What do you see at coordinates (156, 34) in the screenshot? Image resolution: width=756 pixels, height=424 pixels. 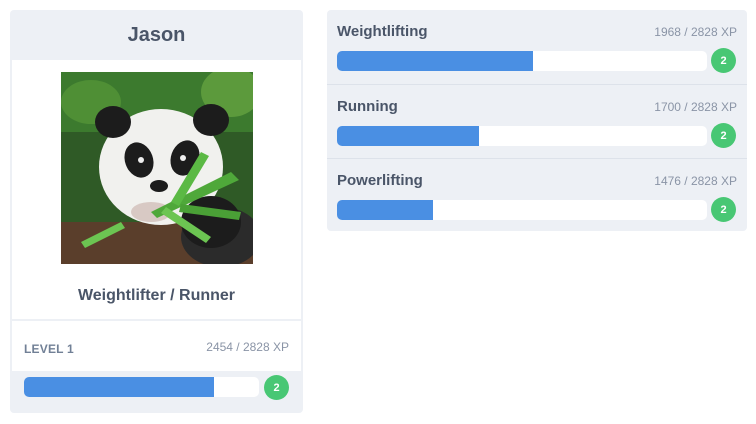 I see `profile-name: Jason` at bounding box center [156, 34].